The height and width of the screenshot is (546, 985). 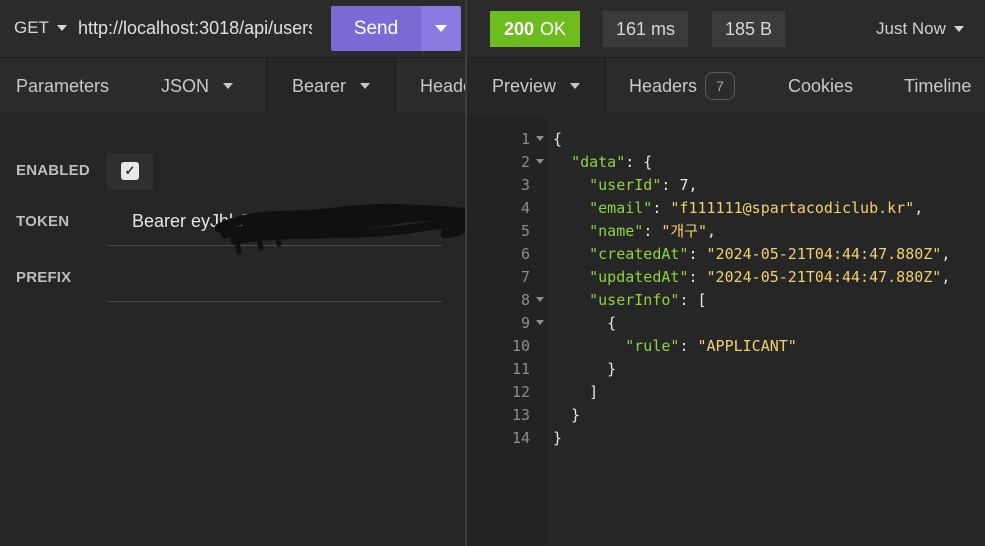 What do you see at coordinates (525, 231) in the screenshot?
I see `line-number: 5` at bounding box center [525, 231].